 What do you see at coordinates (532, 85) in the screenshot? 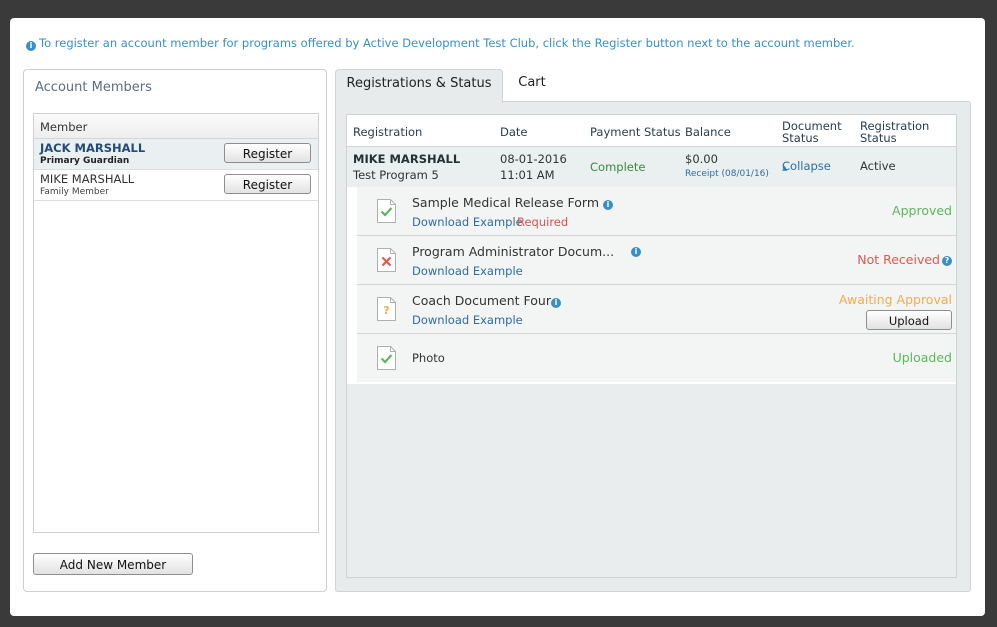
I see `tab-cart: Cart` at bounding box center [532, 85].